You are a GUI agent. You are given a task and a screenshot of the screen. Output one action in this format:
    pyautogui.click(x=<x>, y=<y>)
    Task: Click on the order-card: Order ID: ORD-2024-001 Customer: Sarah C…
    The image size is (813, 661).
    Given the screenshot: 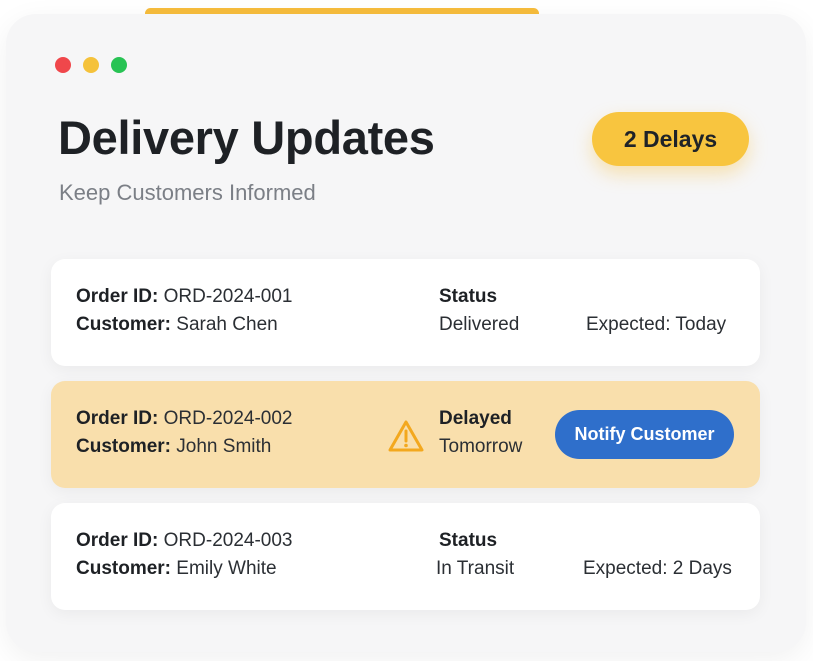 What is the action you would take?
    pyautogui.click(x=405, y=312)
    